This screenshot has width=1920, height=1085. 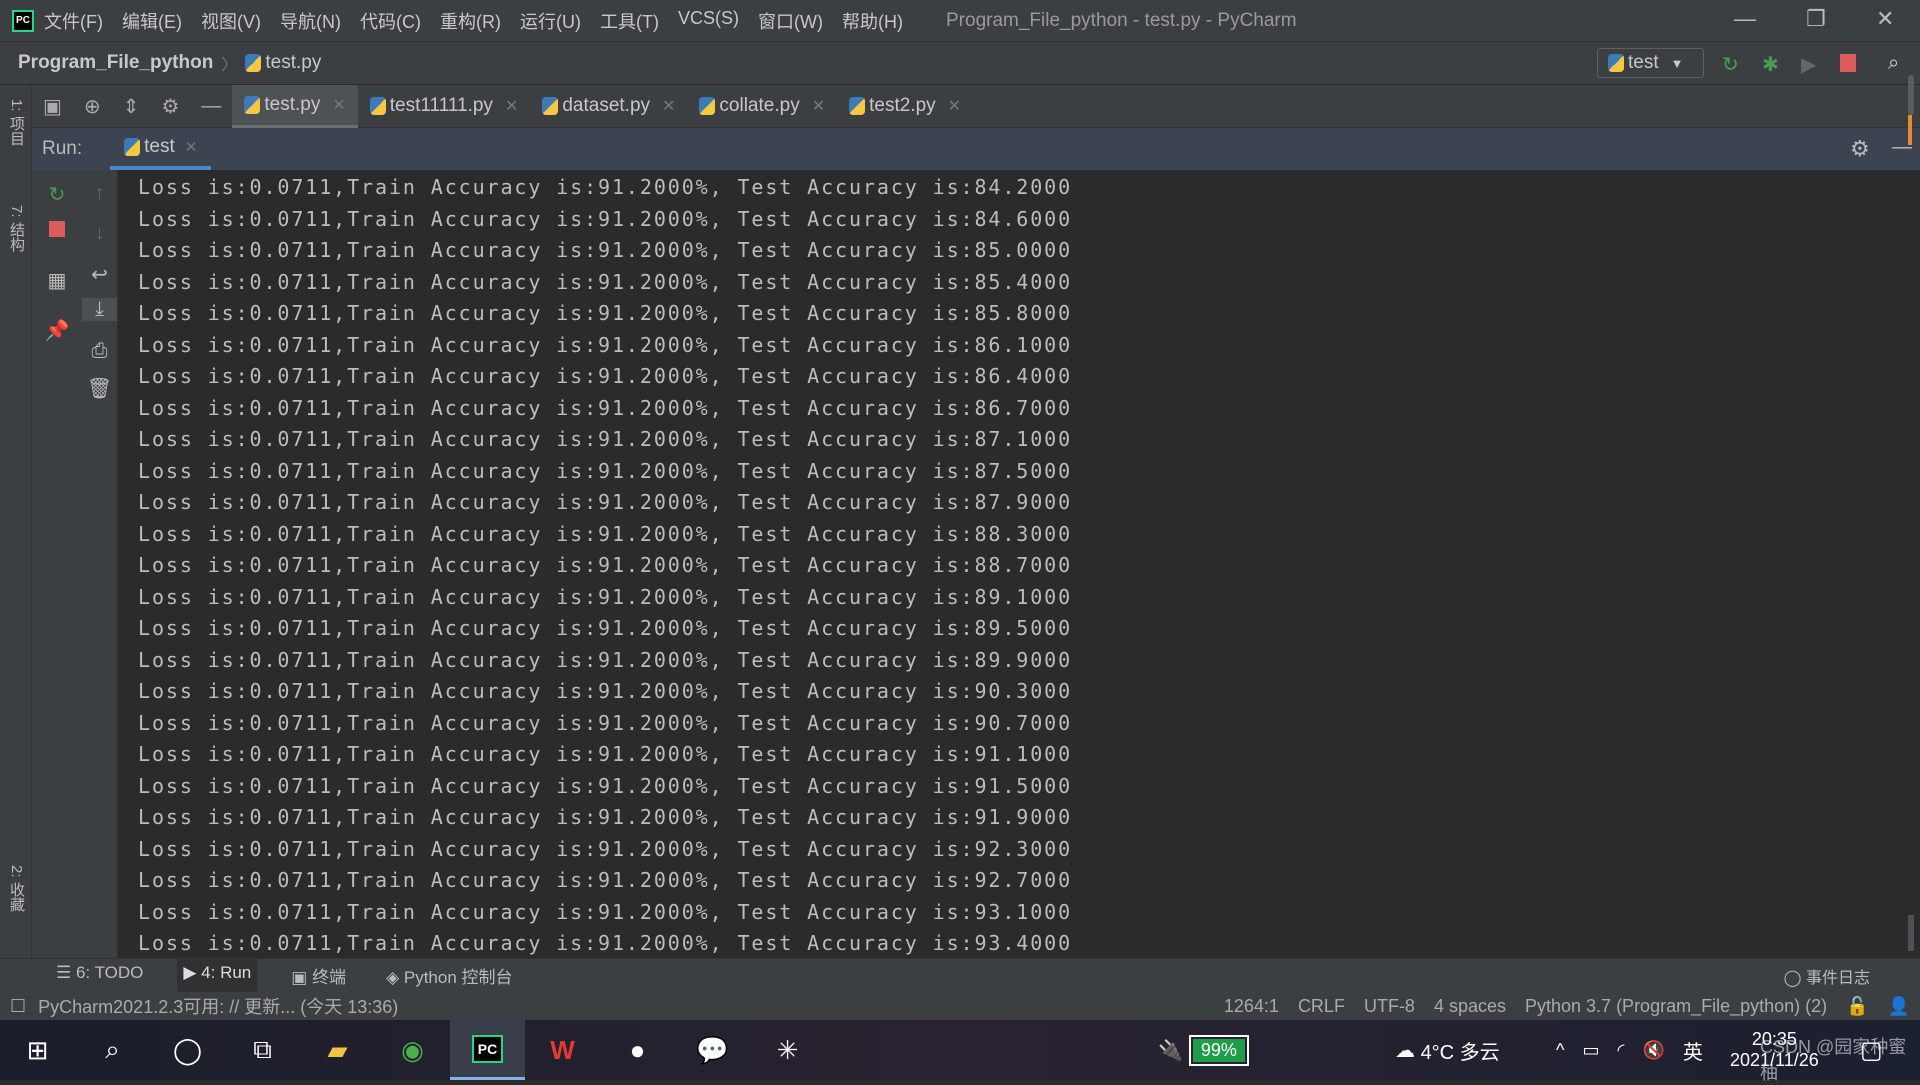 I want to click on menu-item: 窗口(W), so click(x=790, y=21).